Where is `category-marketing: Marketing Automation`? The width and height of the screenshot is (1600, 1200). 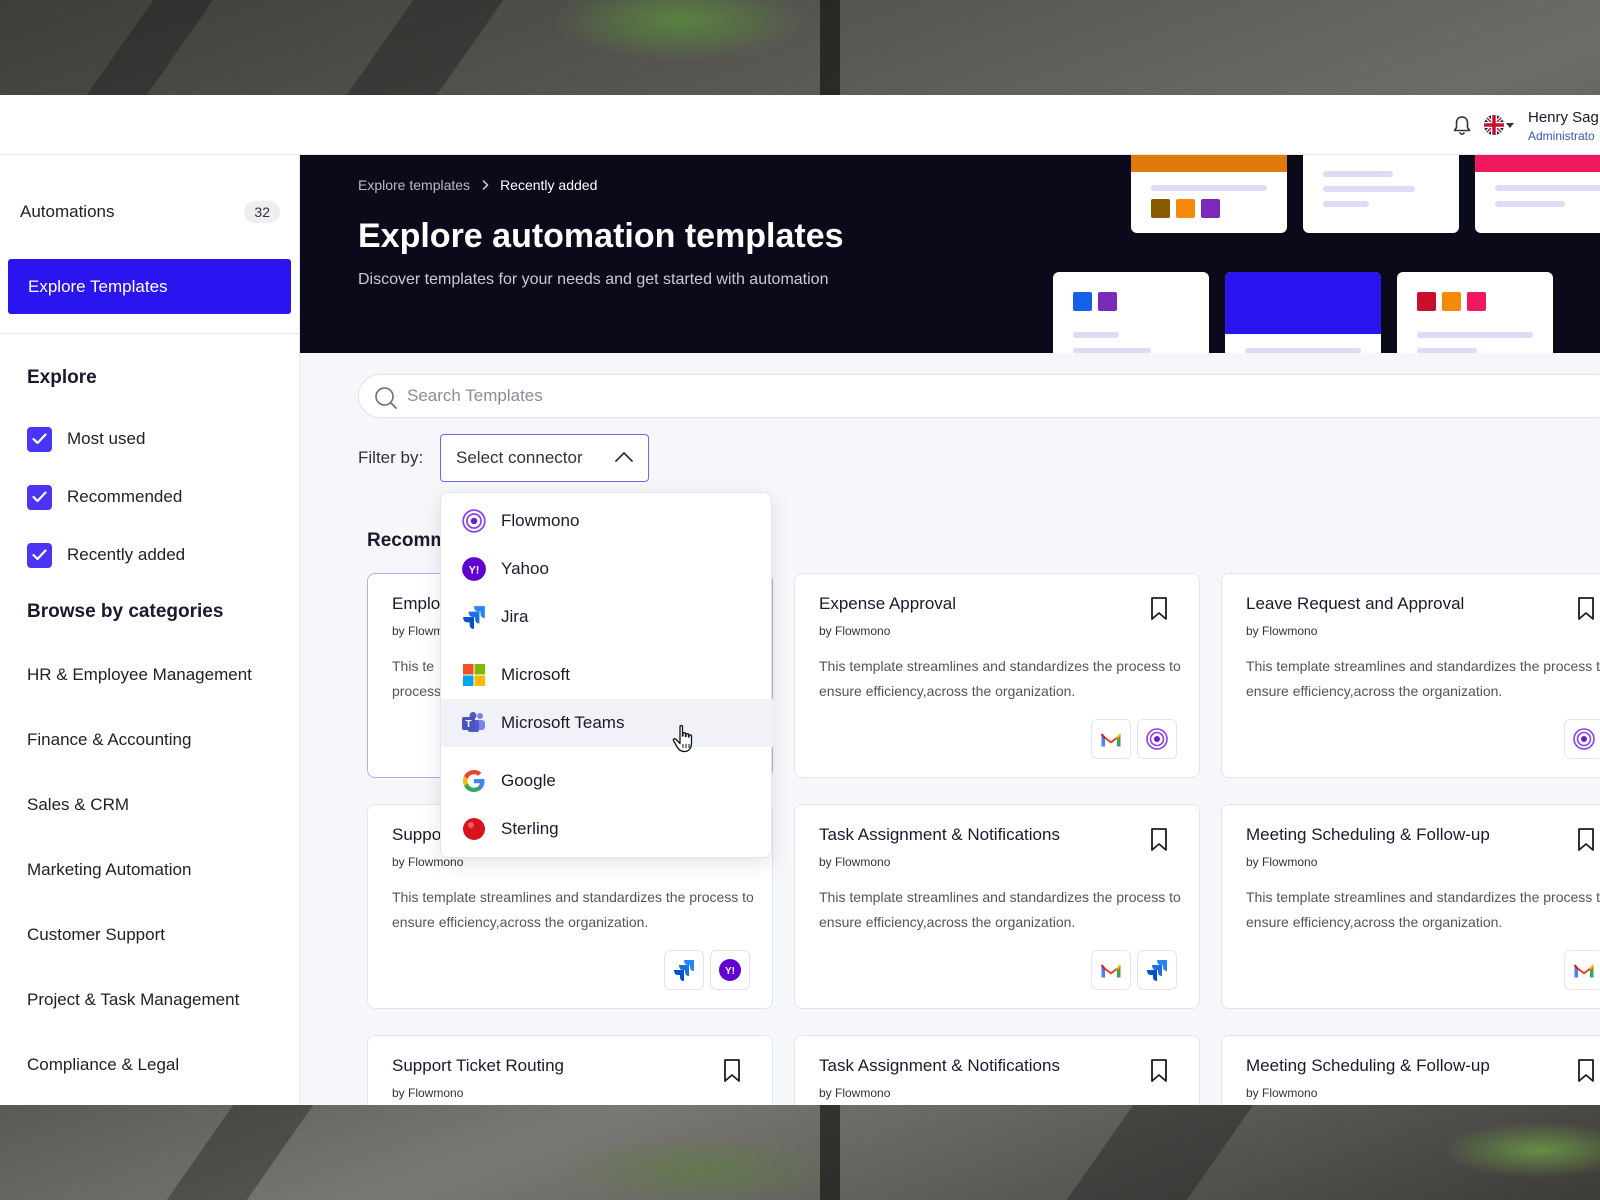
category-marketing: Marketing Automation is located at coordinates (109, 870).